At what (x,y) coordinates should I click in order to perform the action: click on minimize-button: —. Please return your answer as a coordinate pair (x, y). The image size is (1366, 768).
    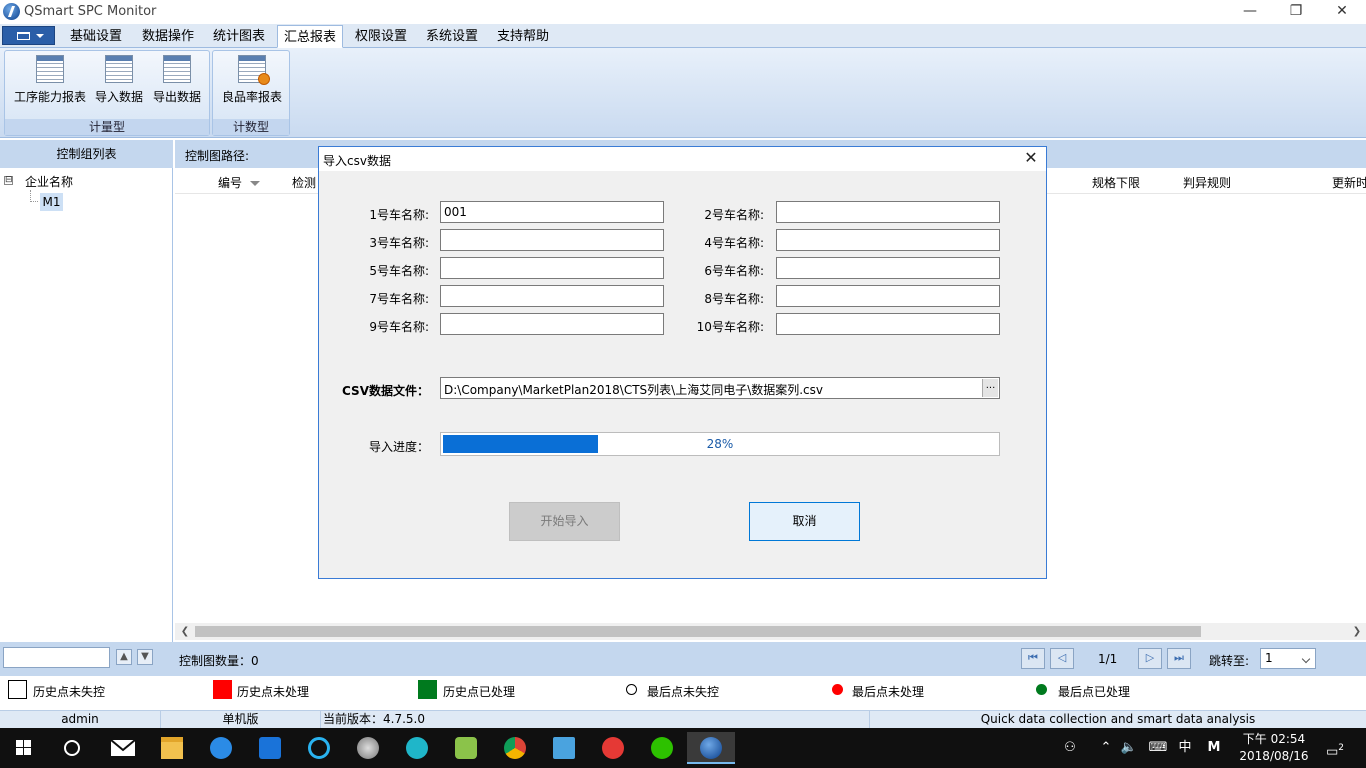
    Looking at the image, I should click on (1250, 12).